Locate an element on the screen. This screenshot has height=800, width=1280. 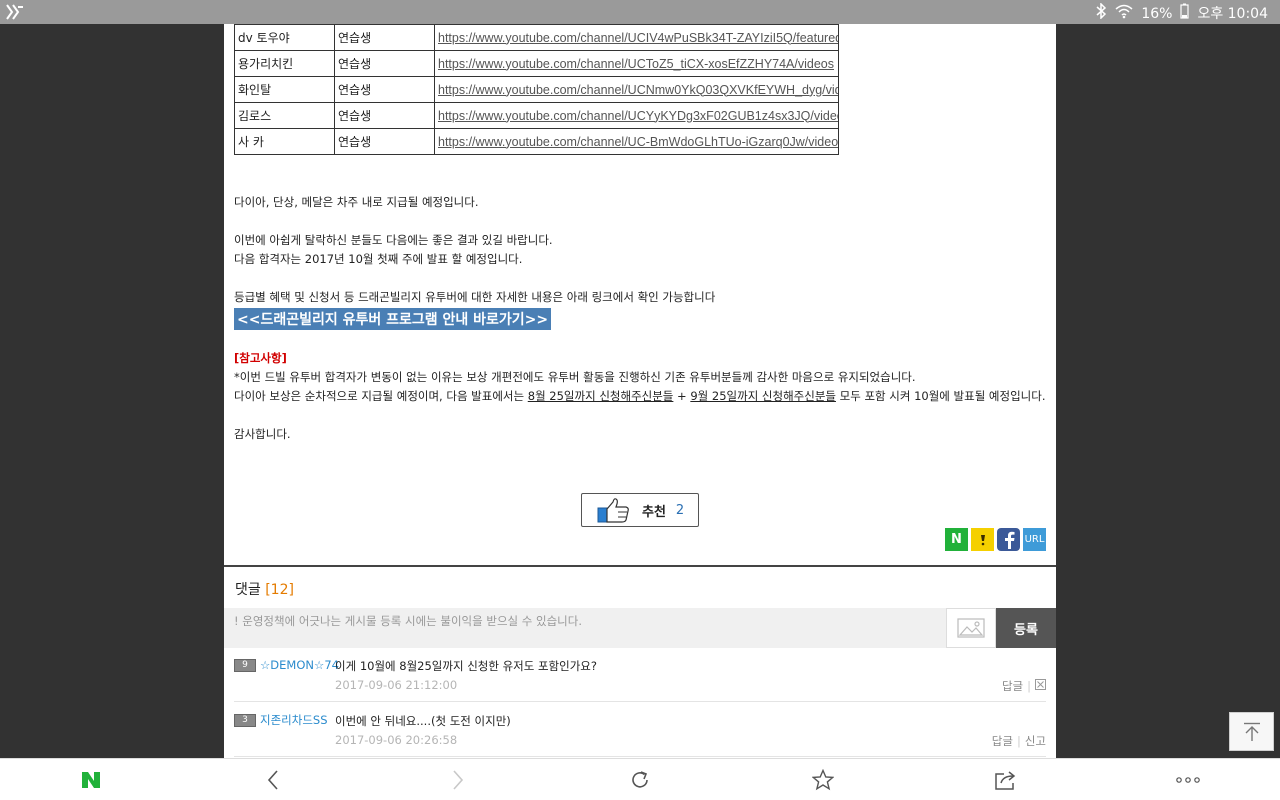
comment-date: 2017-09-06 20:26:58 is located at coordinates (396, 740).